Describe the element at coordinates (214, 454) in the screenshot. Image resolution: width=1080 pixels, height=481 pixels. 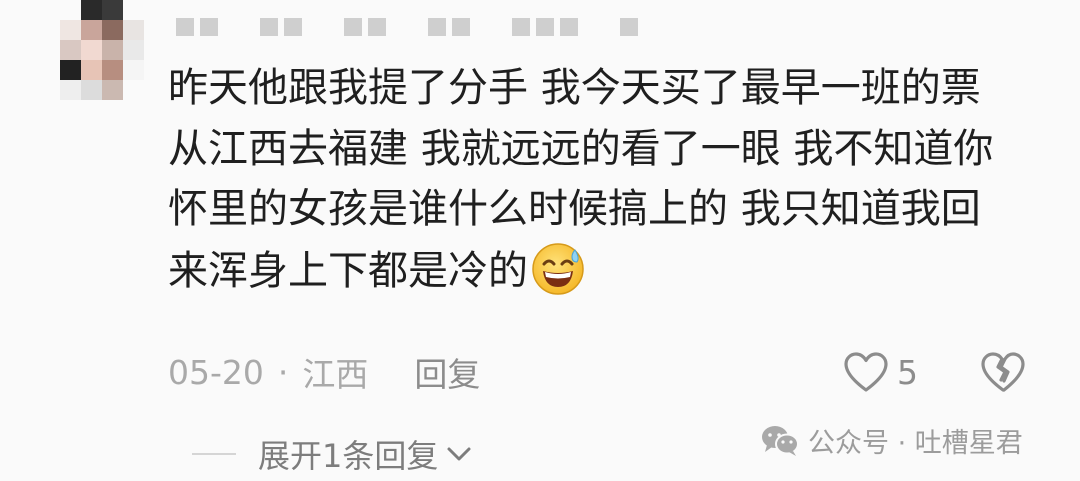
I see `divider` at that location.